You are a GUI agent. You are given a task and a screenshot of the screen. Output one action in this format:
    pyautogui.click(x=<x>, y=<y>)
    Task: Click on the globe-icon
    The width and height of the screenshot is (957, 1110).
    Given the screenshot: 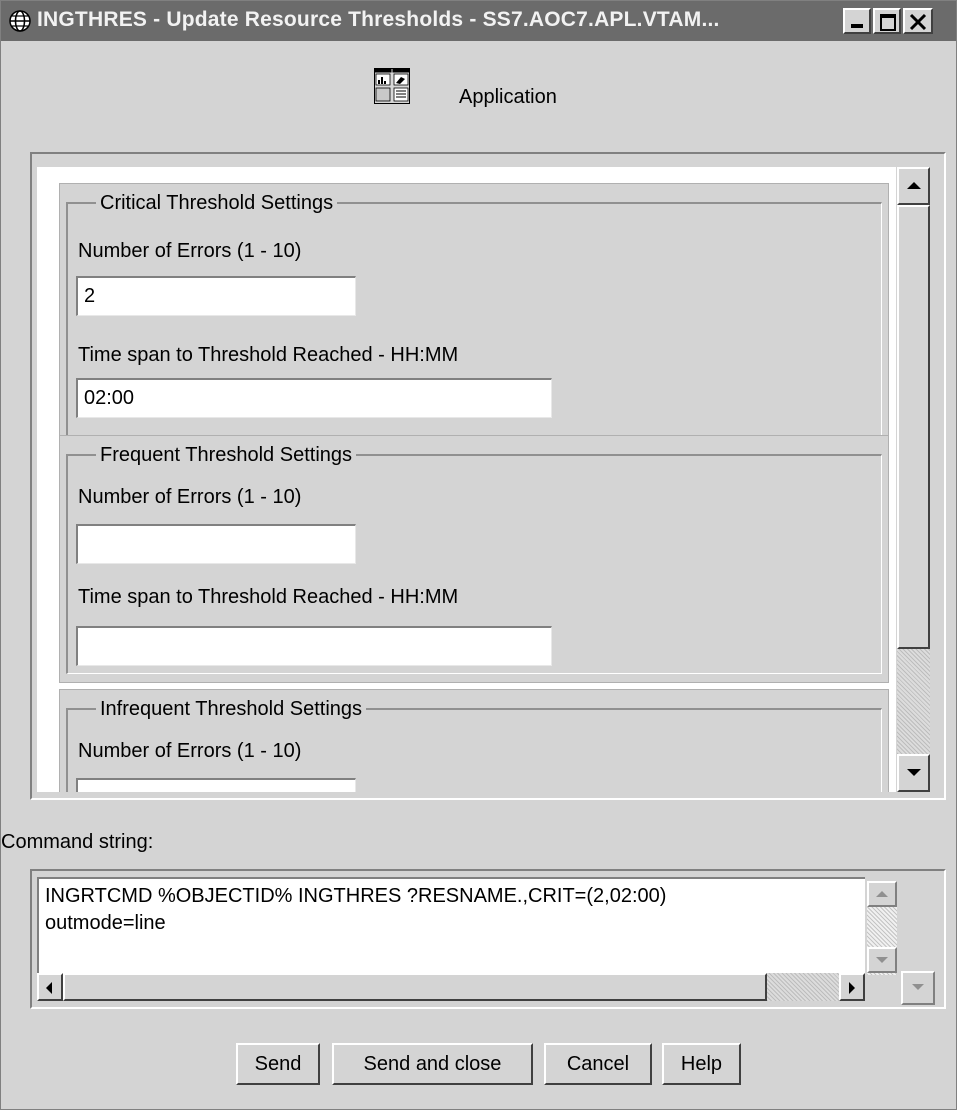 What is the action you would take?
    pyautogui.click(x=20, y=21)
    